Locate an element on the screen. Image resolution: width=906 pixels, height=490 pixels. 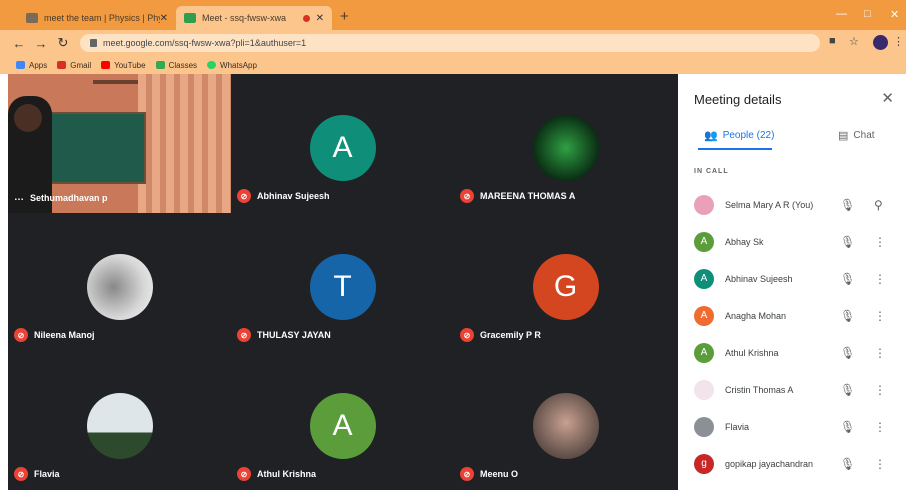
participant-name: Selma Mary A R (You) is located at coordinates (769, 204).